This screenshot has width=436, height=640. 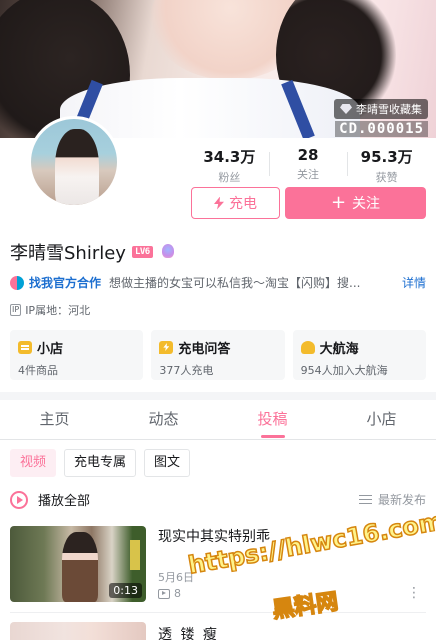 What do you see at coordinates (168, 252) in the screenshot?
I see `medal-icon` at bounding box center [168, 252].